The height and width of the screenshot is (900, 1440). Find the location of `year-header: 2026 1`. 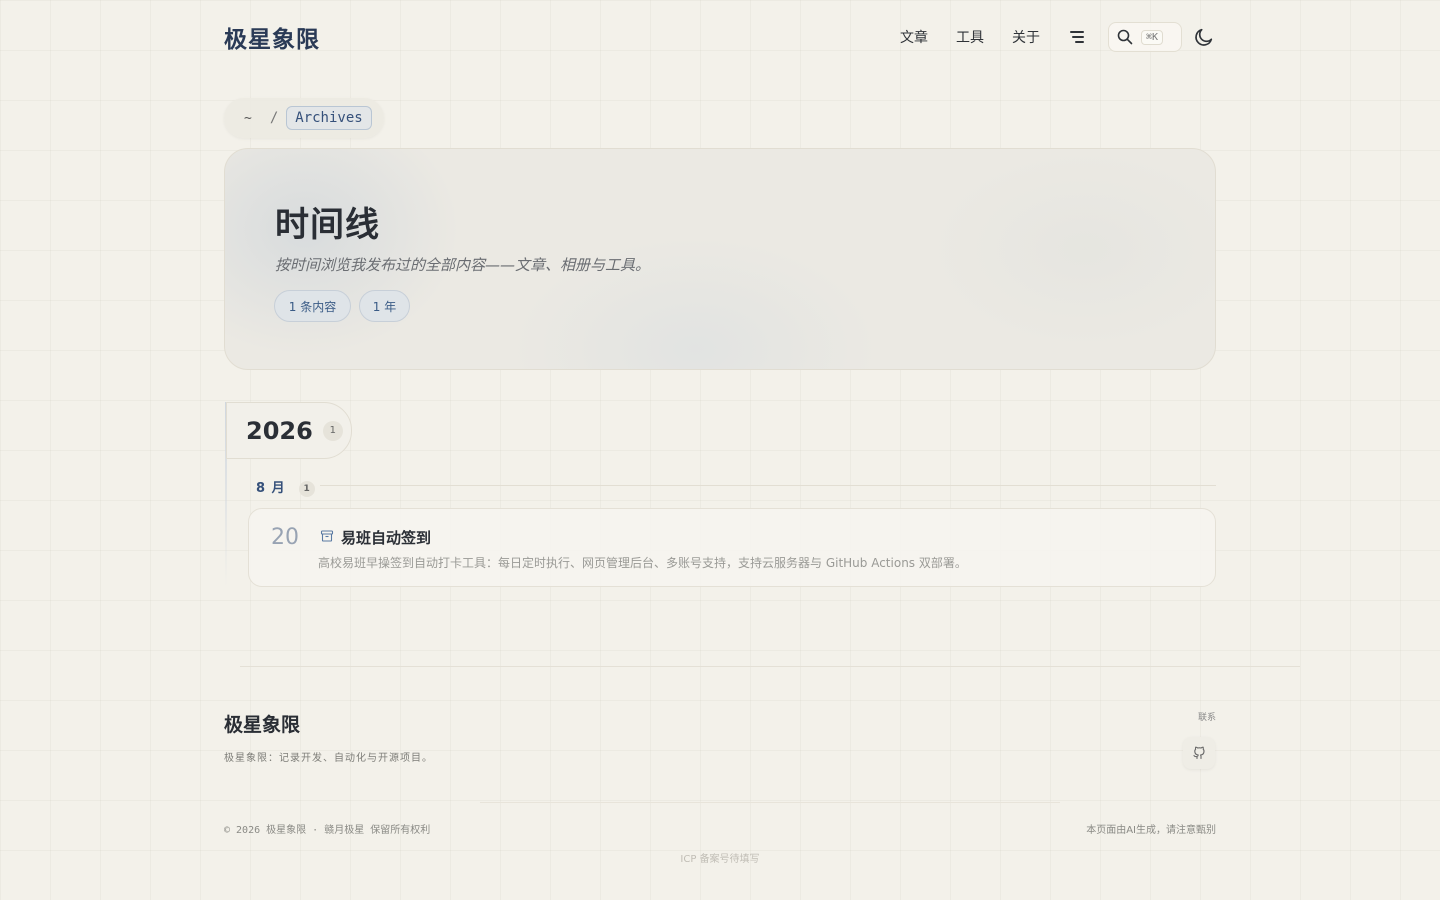

year-header: 2026 1 is located at coordinates (289, 430).